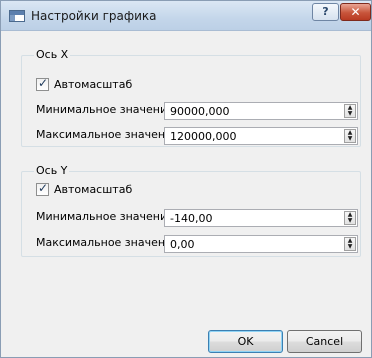  What do you see at coordinates (191, 218) in the screenshot?
I see `axis-y-min-value: -140,00` at bounding box center [191, 218].